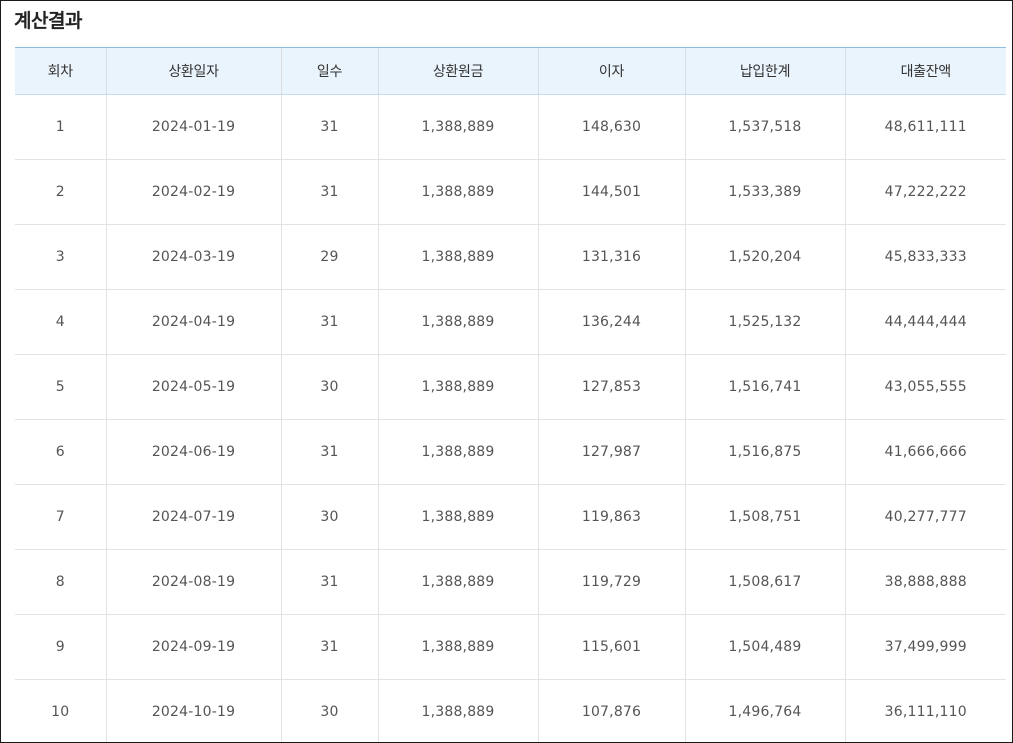 The width and height of the screenshot is (1013, 743). What do you see at coordinates (193, 582) in the screenshot?
I see `cell-repayment-date: 2024-08-19` at bounding box center [193, 582].